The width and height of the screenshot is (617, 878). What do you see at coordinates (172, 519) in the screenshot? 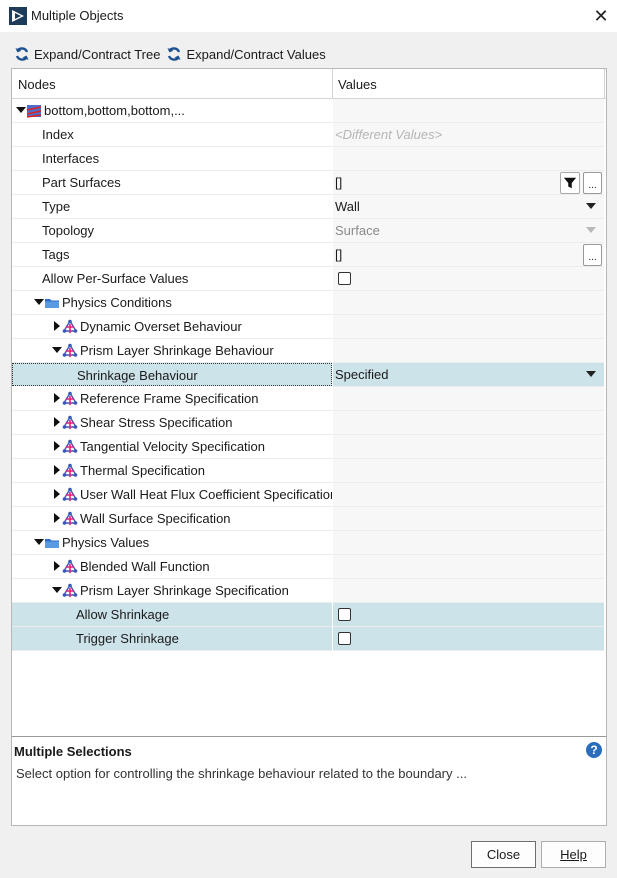
I see `node-cell: Wall Surface Specification` at bounding box center [172, 519].